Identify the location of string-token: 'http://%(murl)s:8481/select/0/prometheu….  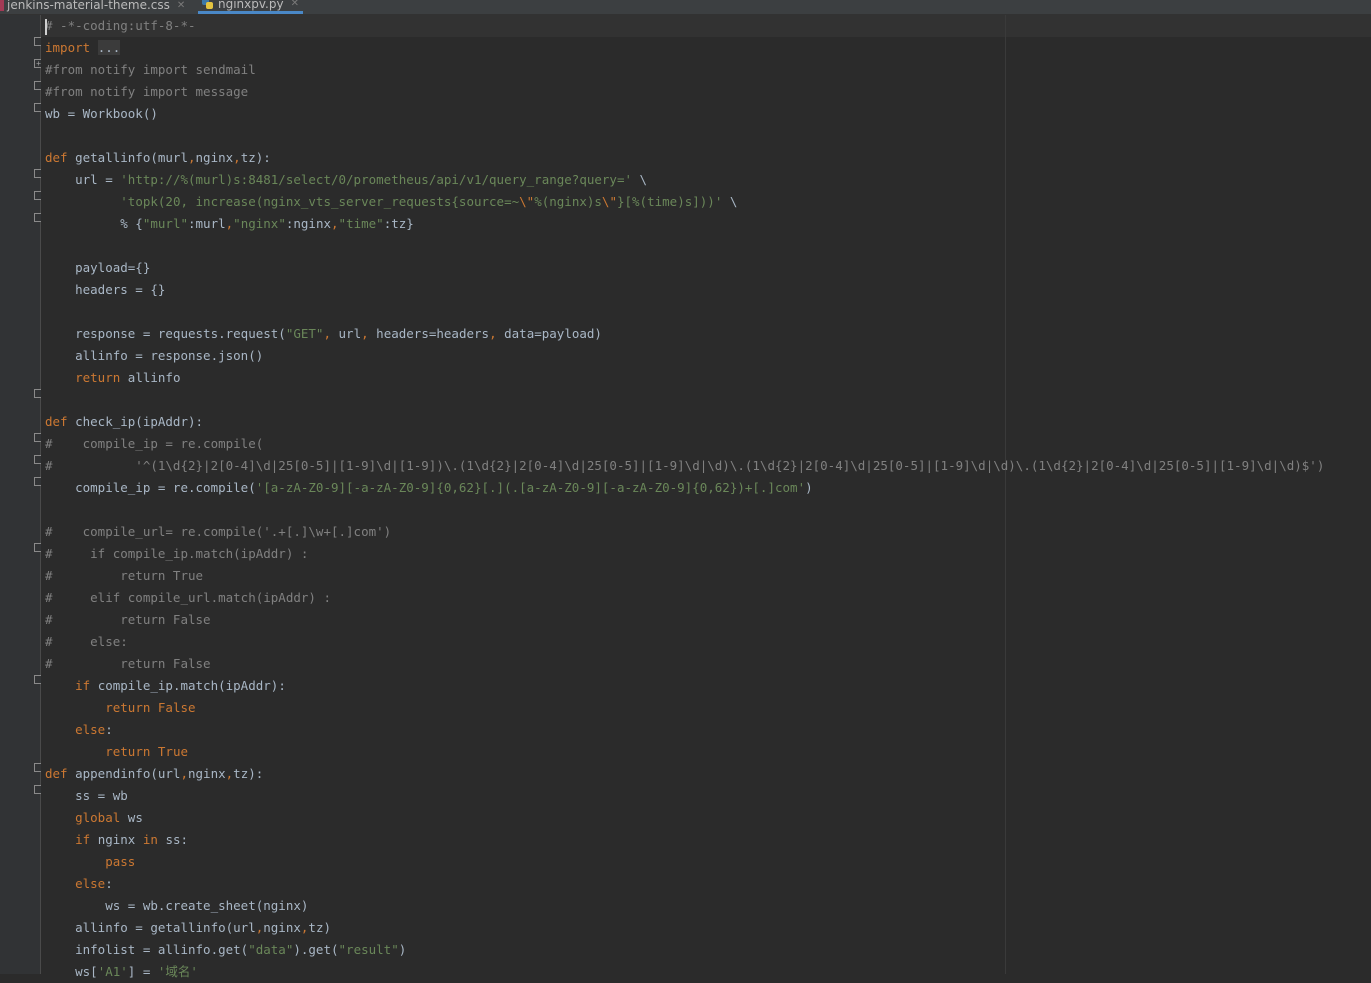
(376, 179).